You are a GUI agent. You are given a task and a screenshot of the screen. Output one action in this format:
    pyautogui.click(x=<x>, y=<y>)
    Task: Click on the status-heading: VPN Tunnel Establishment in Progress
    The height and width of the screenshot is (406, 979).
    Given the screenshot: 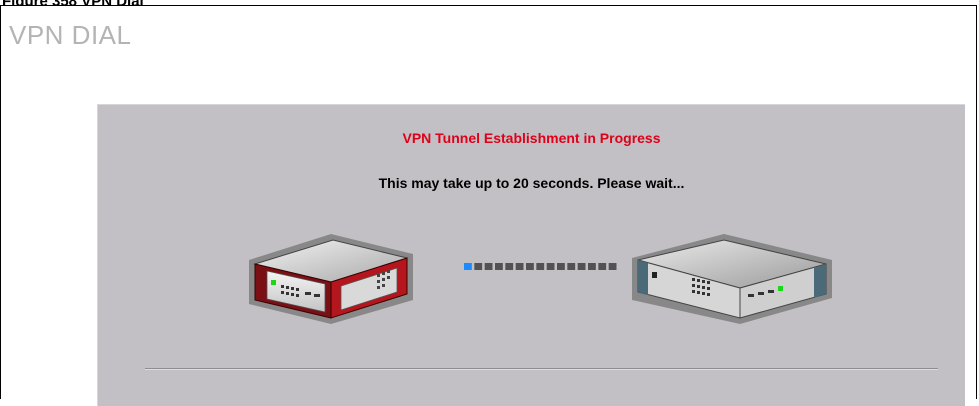 What is the action you would take?
    pyautogui.click(x=531, y=138)
    